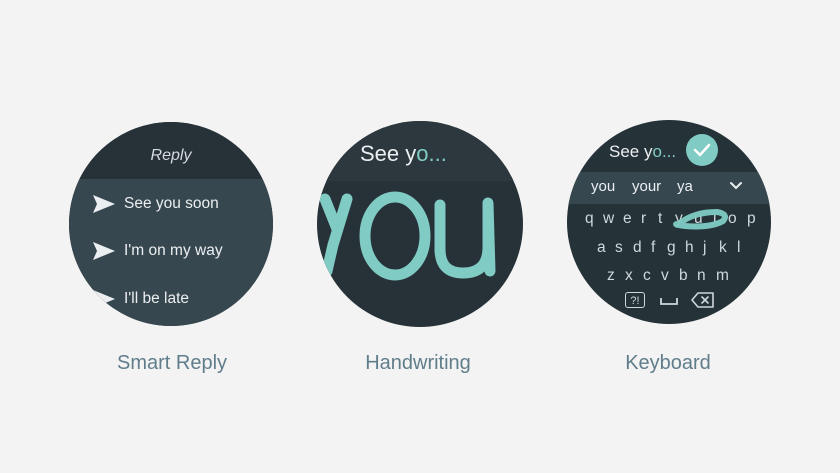 The height and width of the screenshot is (473, 840). I want to click on confirm-button, so click(702, 150).